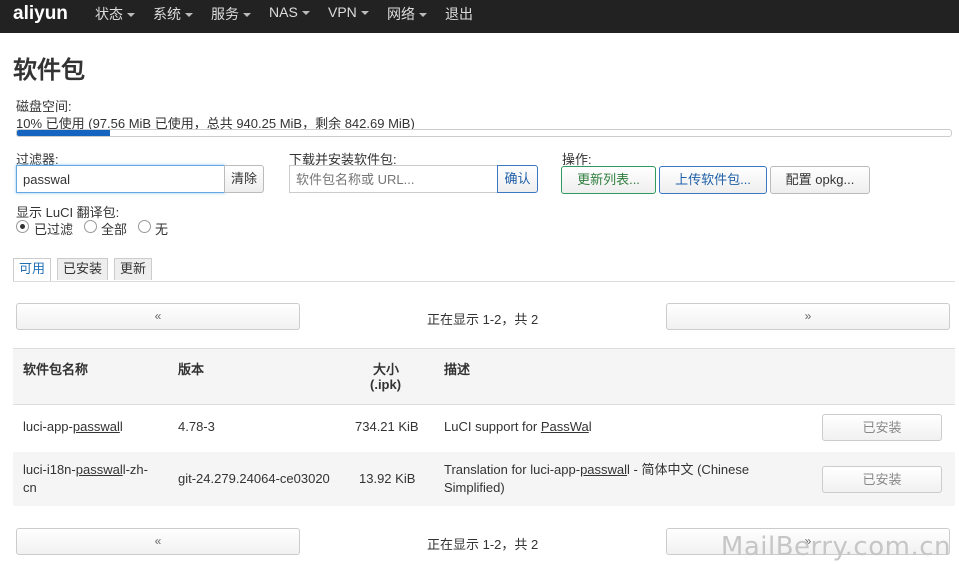  What do you see at coordinates (386, 369) in the screenshot?
I see `header-size: 大小` at bounding box center [386, 369].